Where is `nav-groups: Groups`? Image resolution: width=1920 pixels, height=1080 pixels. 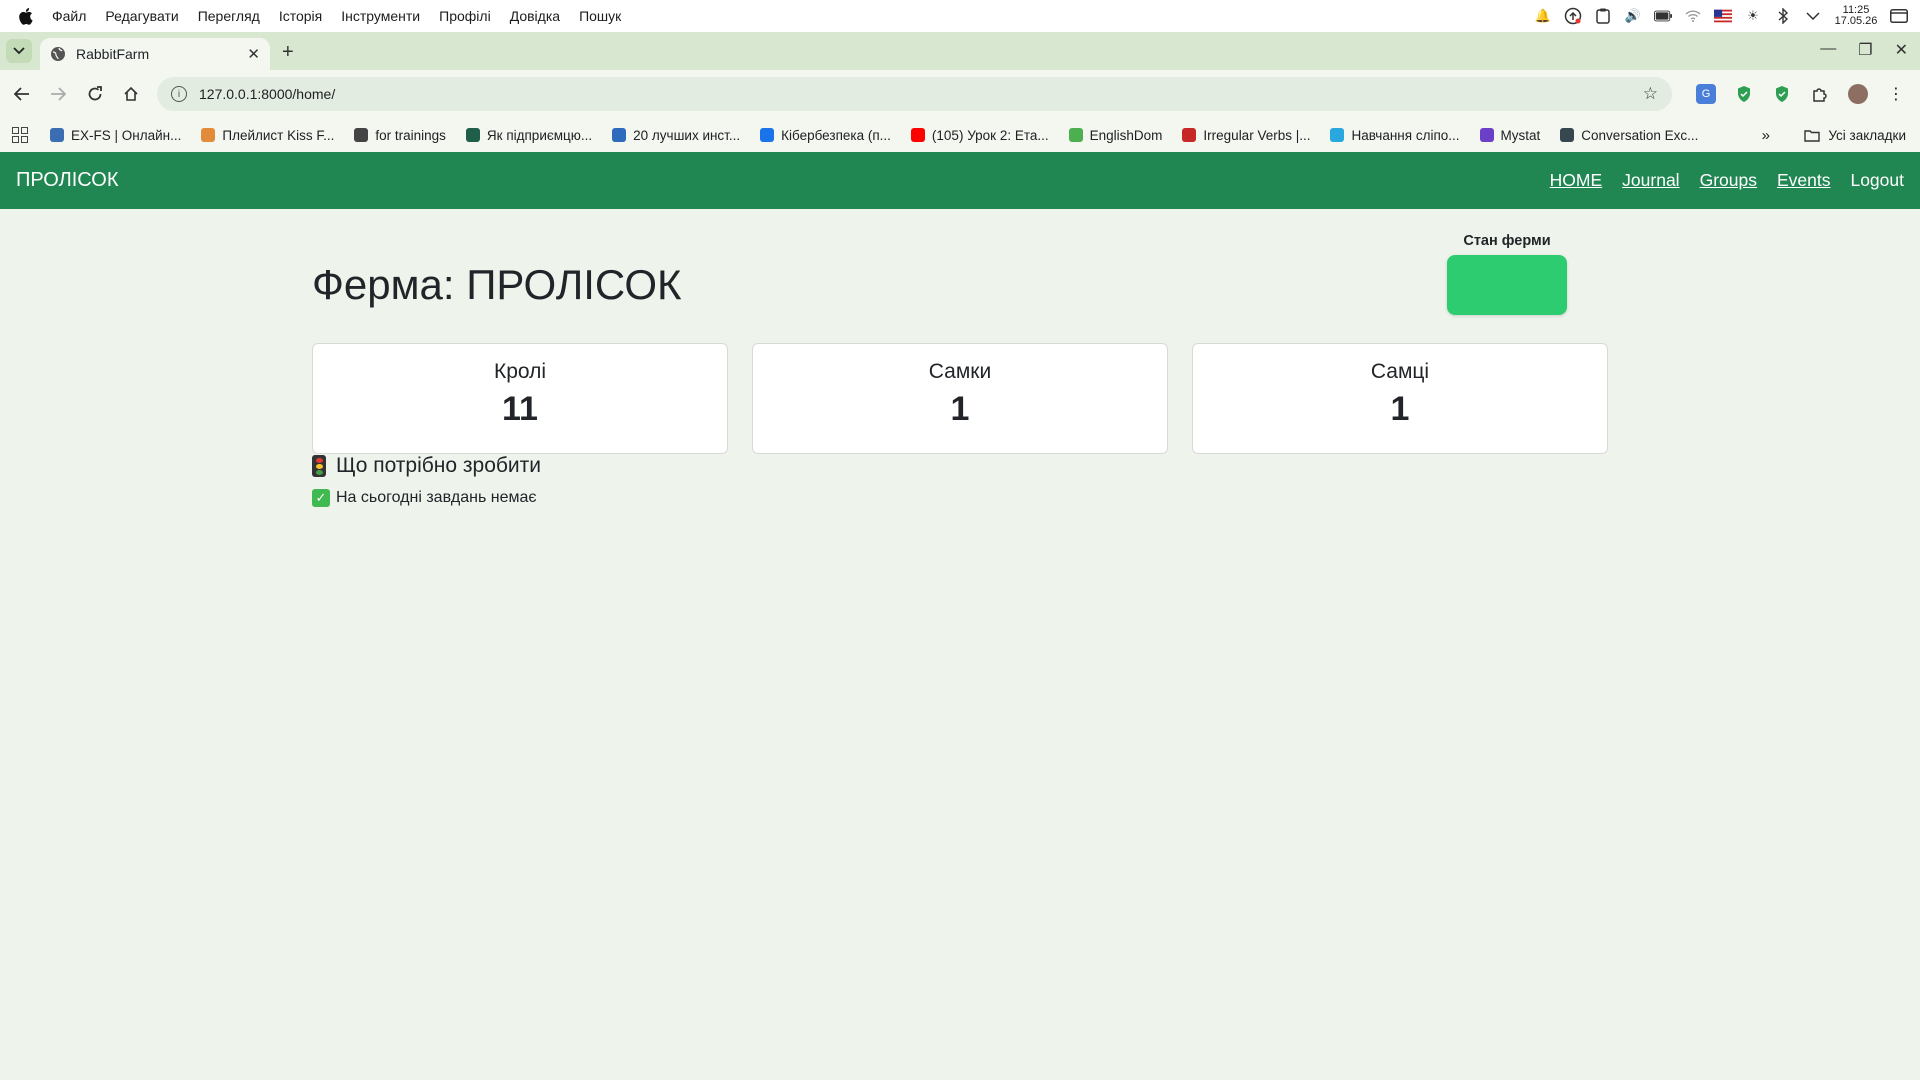 nav-groups: Groups is located at coordinates (1728, 180).